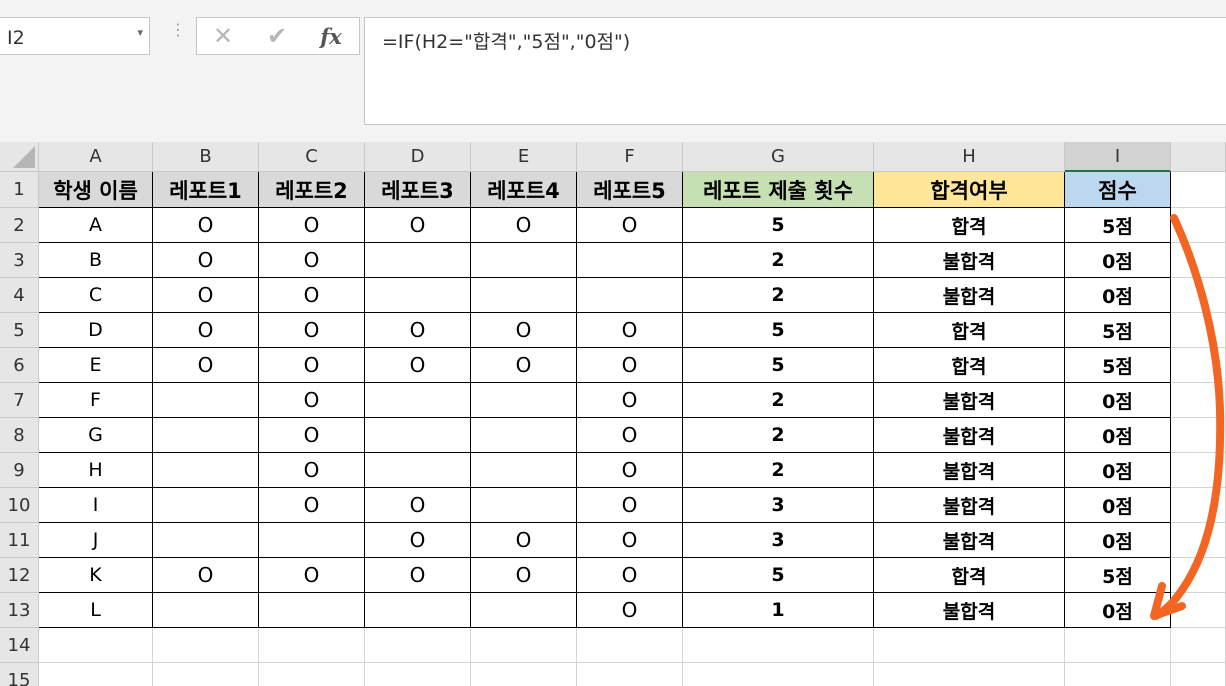  I want to click on row-header-9: 9, so click(19, 470).